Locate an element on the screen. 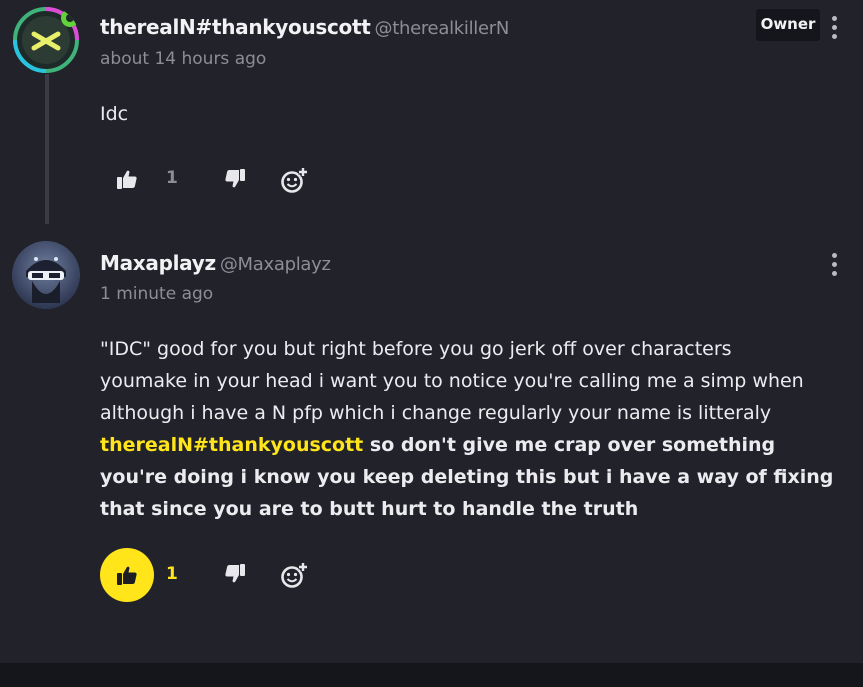  like-button-active is located at coordinates (127, 575).